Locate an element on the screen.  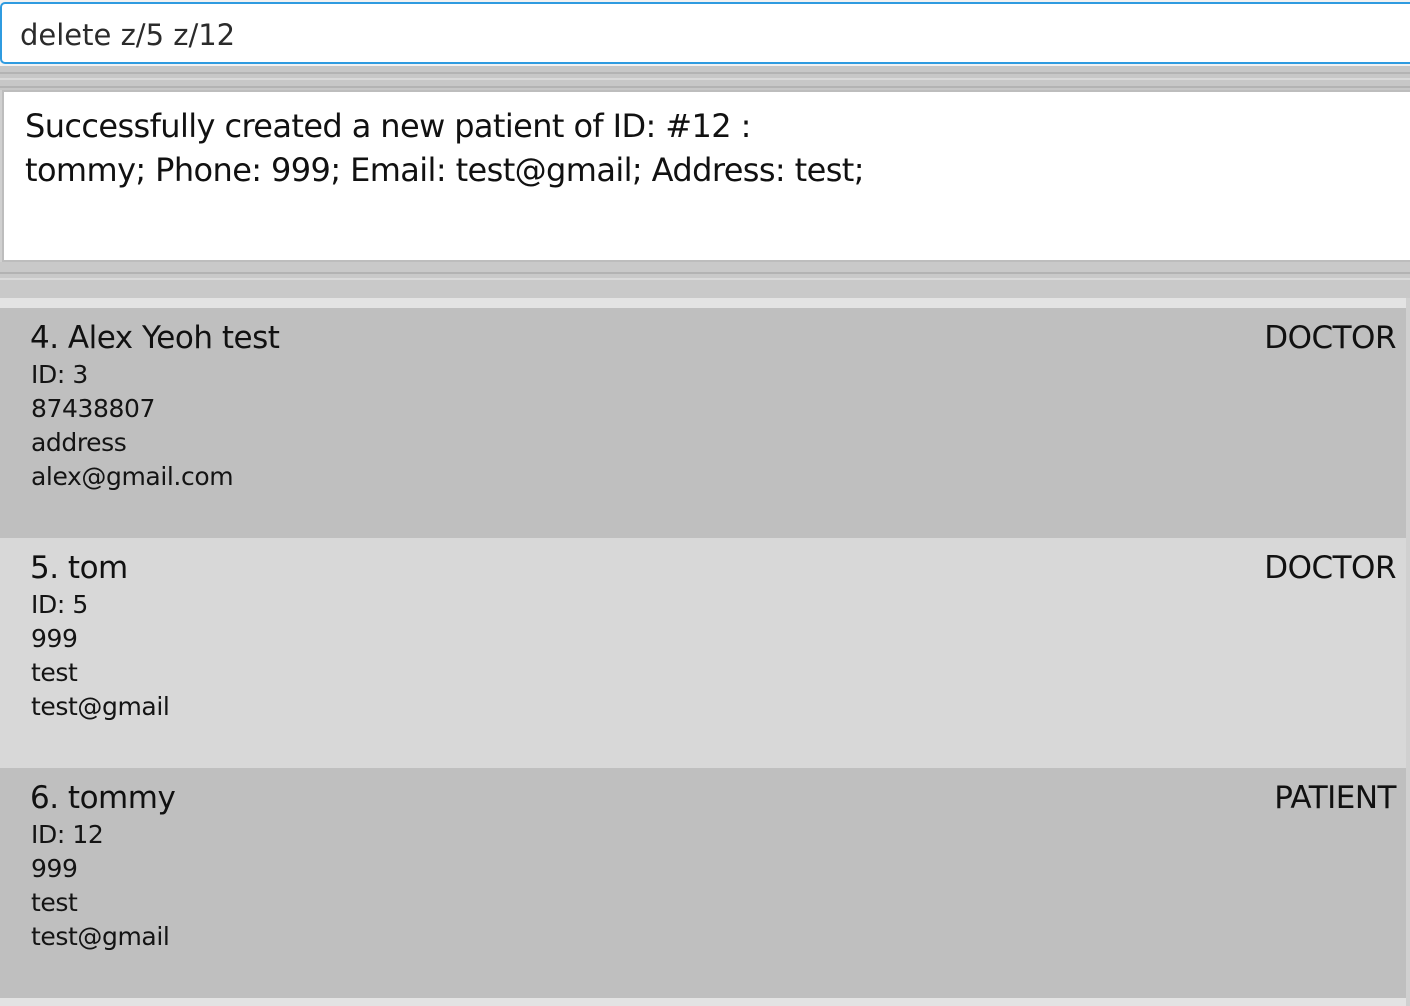
splitter-top is located at coordinates (705, 78).